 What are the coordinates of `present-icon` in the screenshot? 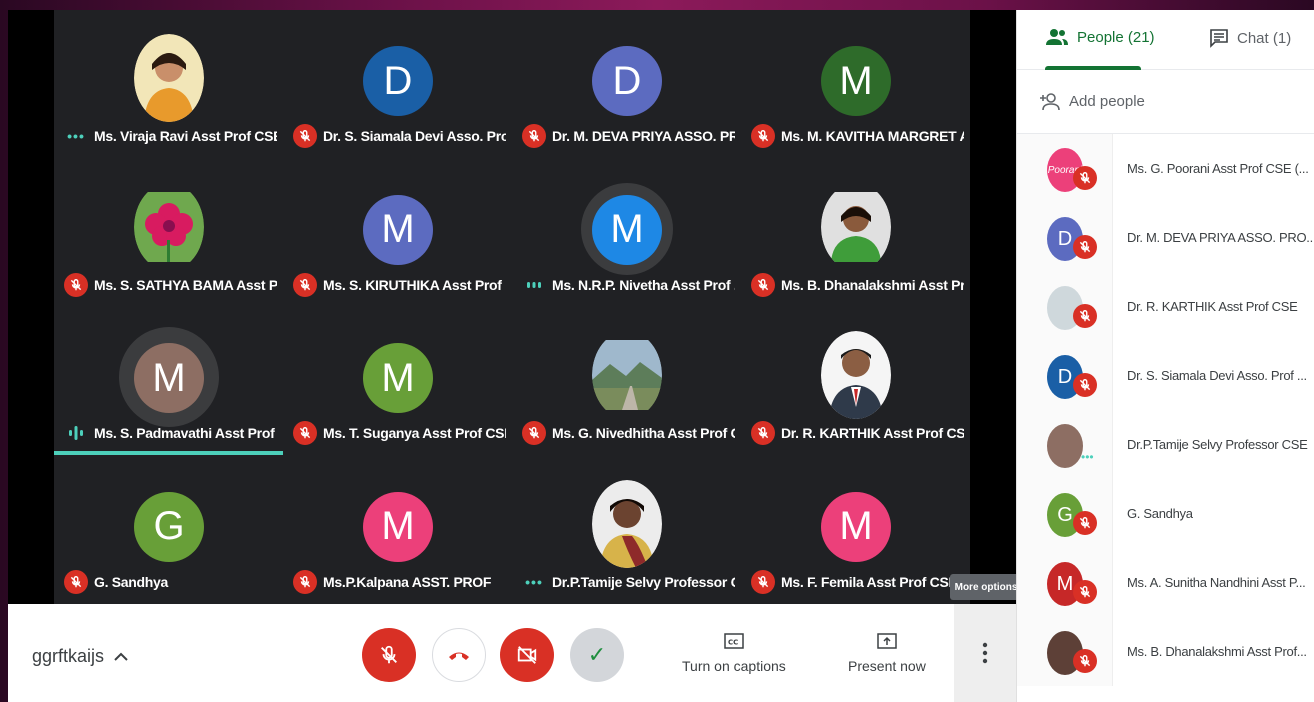 It's located at (887, 641).